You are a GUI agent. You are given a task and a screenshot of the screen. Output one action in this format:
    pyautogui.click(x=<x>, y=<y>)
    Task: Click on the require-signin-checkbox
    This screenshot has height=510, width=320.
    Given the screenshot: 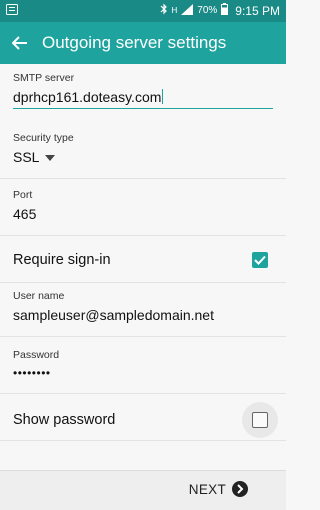 What is the action you would take?
    pyautogui.click(x=260, y=260)
    